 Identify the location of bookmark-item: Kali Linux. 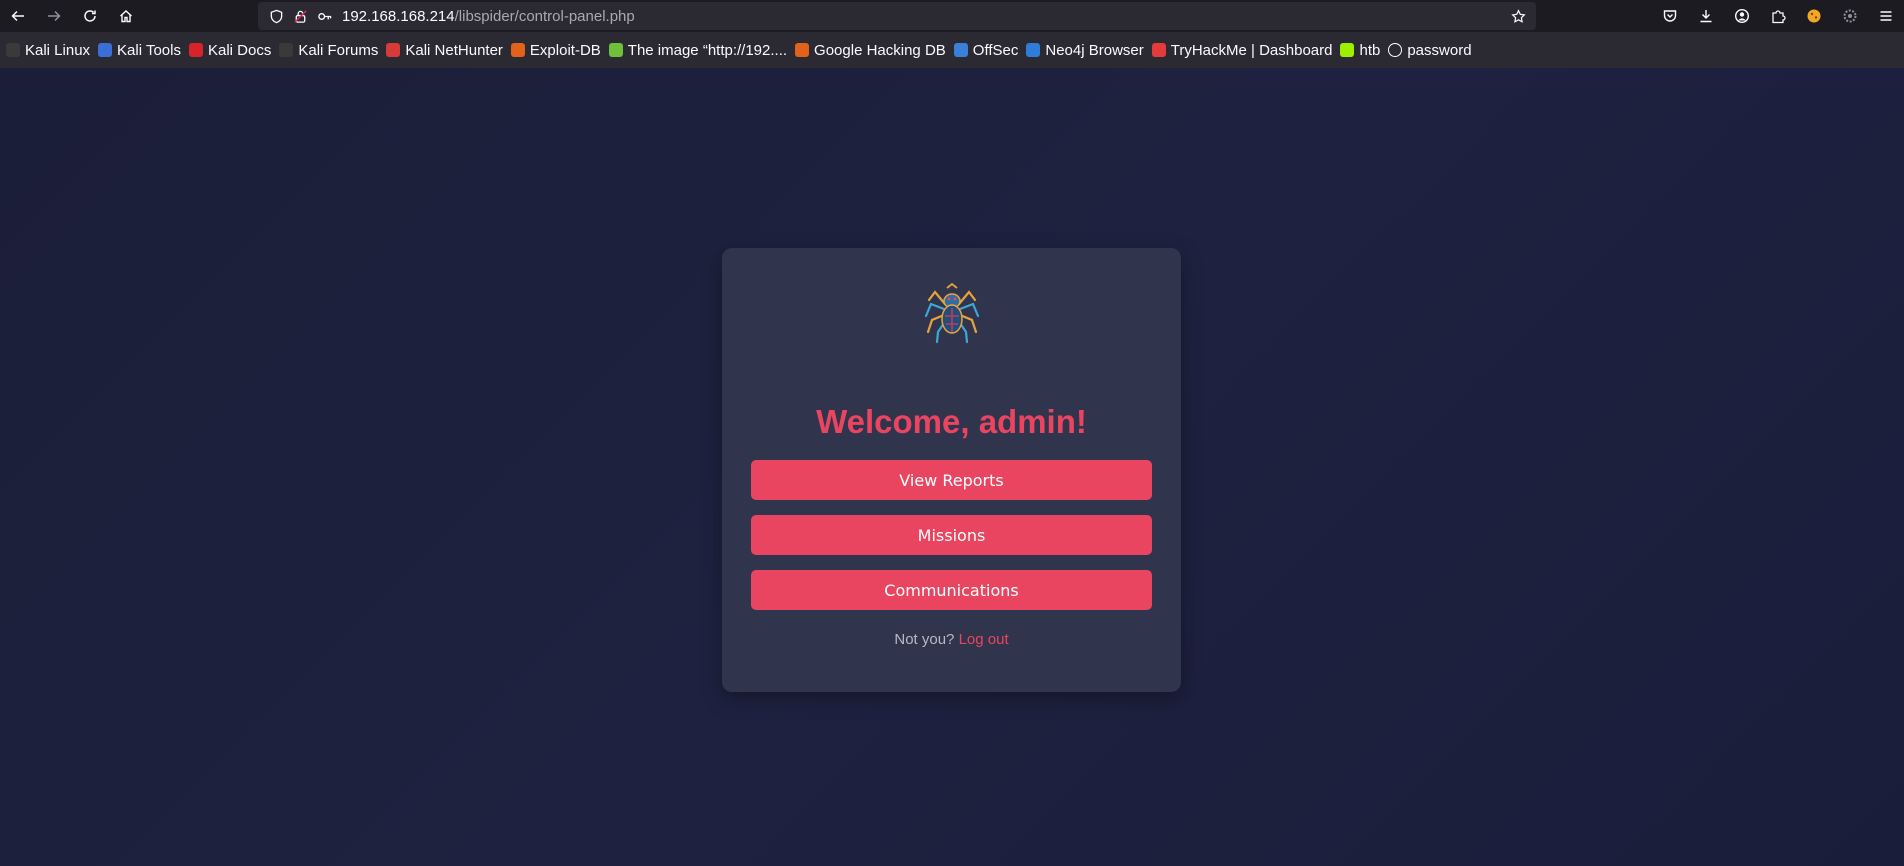
(50, 50).